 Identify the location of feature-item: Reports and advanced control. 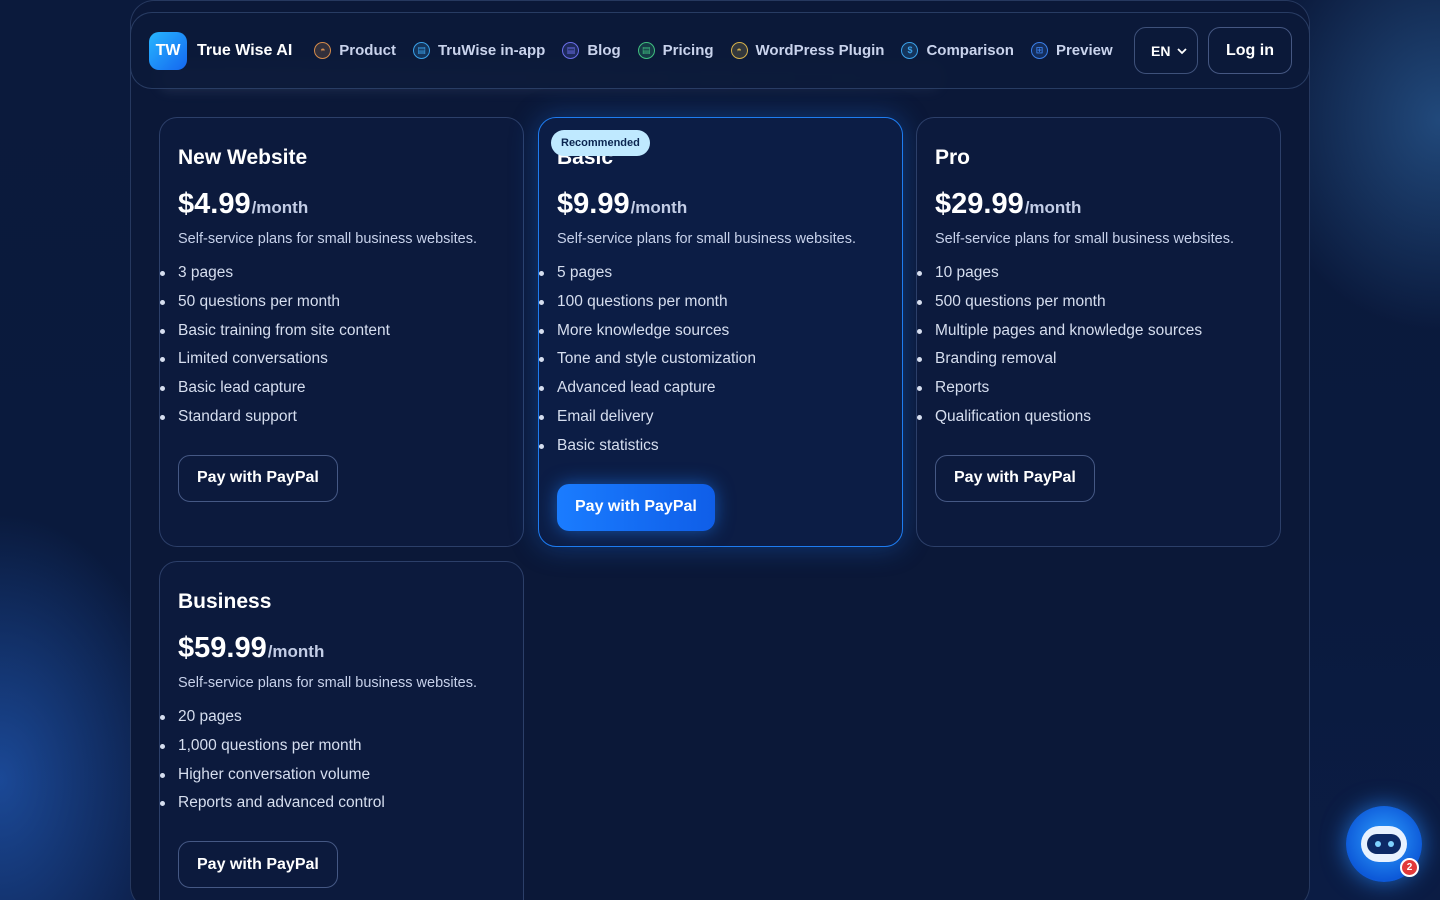
(332, 807).